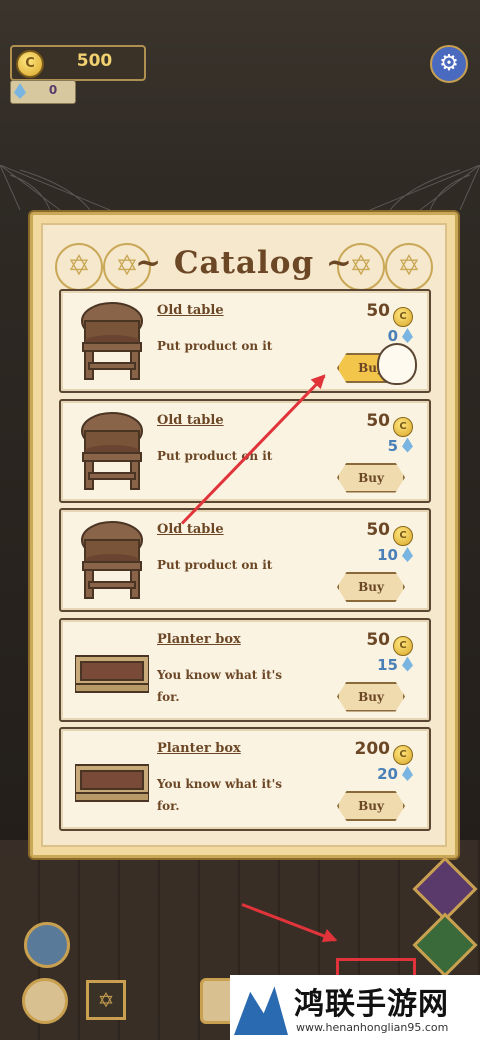 The height and width of the screenshot is (1040, 480). I want to click on coin-value: 500, so click(94, 61).